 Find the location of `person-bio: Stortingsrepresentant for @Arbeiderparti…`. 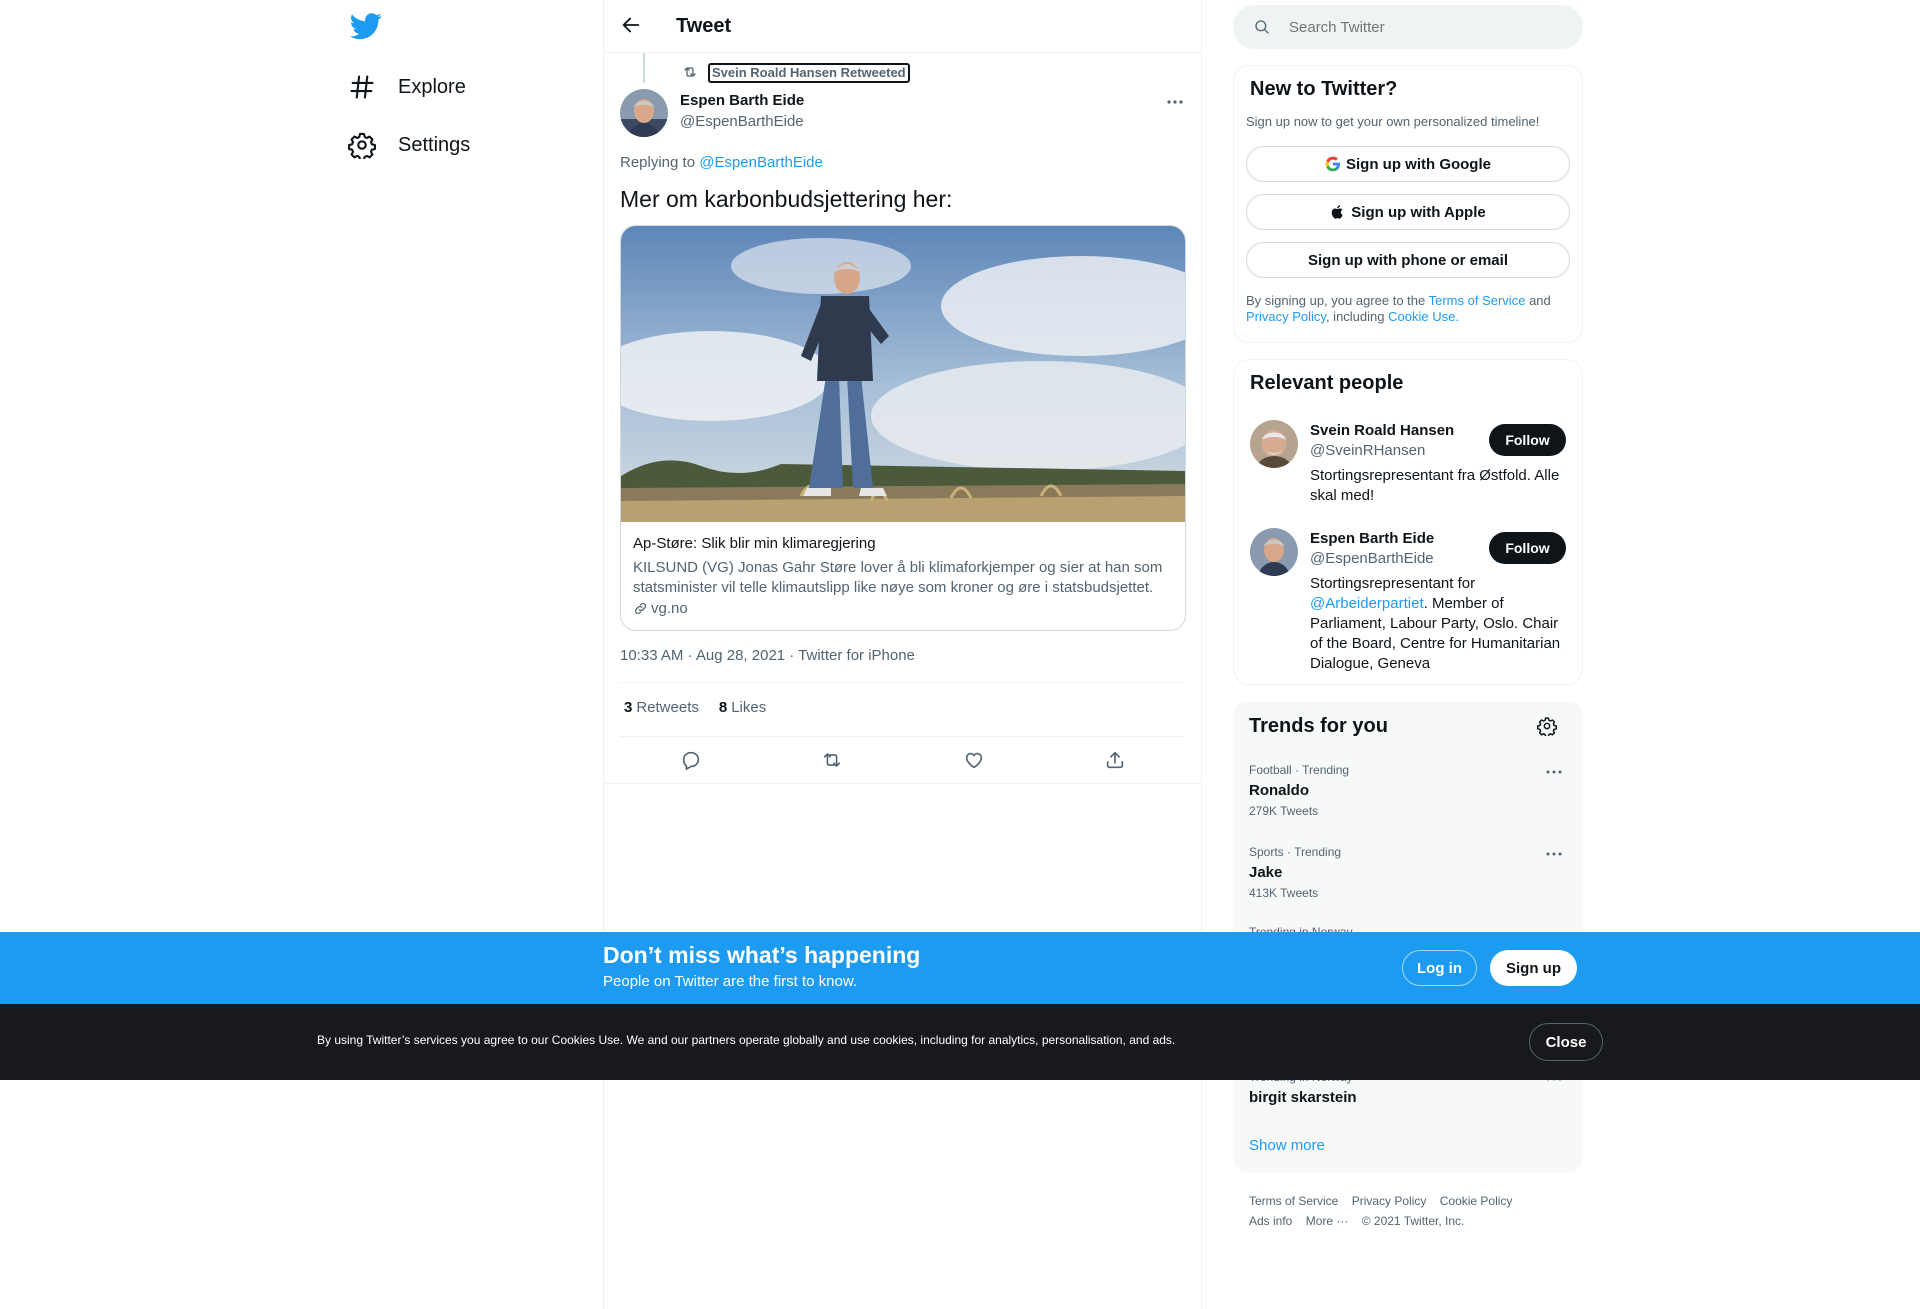

person-bio: Stortingsrepresentant for @Arbeiderparti… is located at coordinates (1441, 624).